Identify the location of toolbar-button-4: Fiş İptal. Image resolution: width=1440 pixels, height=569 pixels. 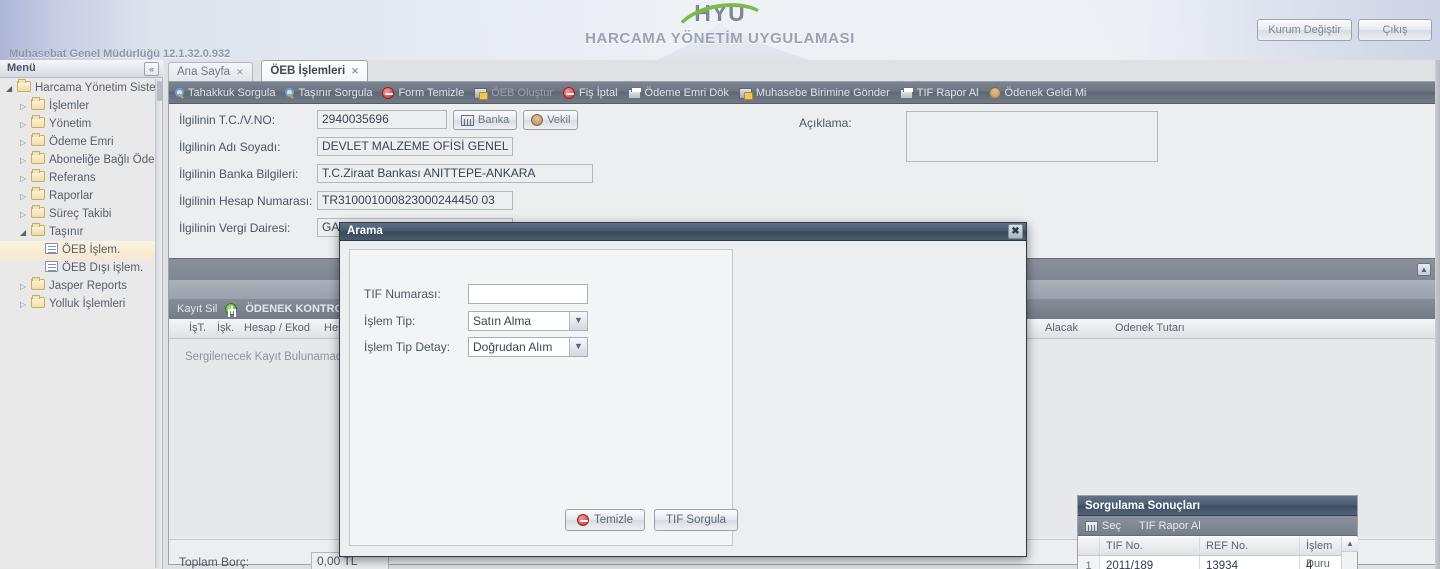
(590, 92).